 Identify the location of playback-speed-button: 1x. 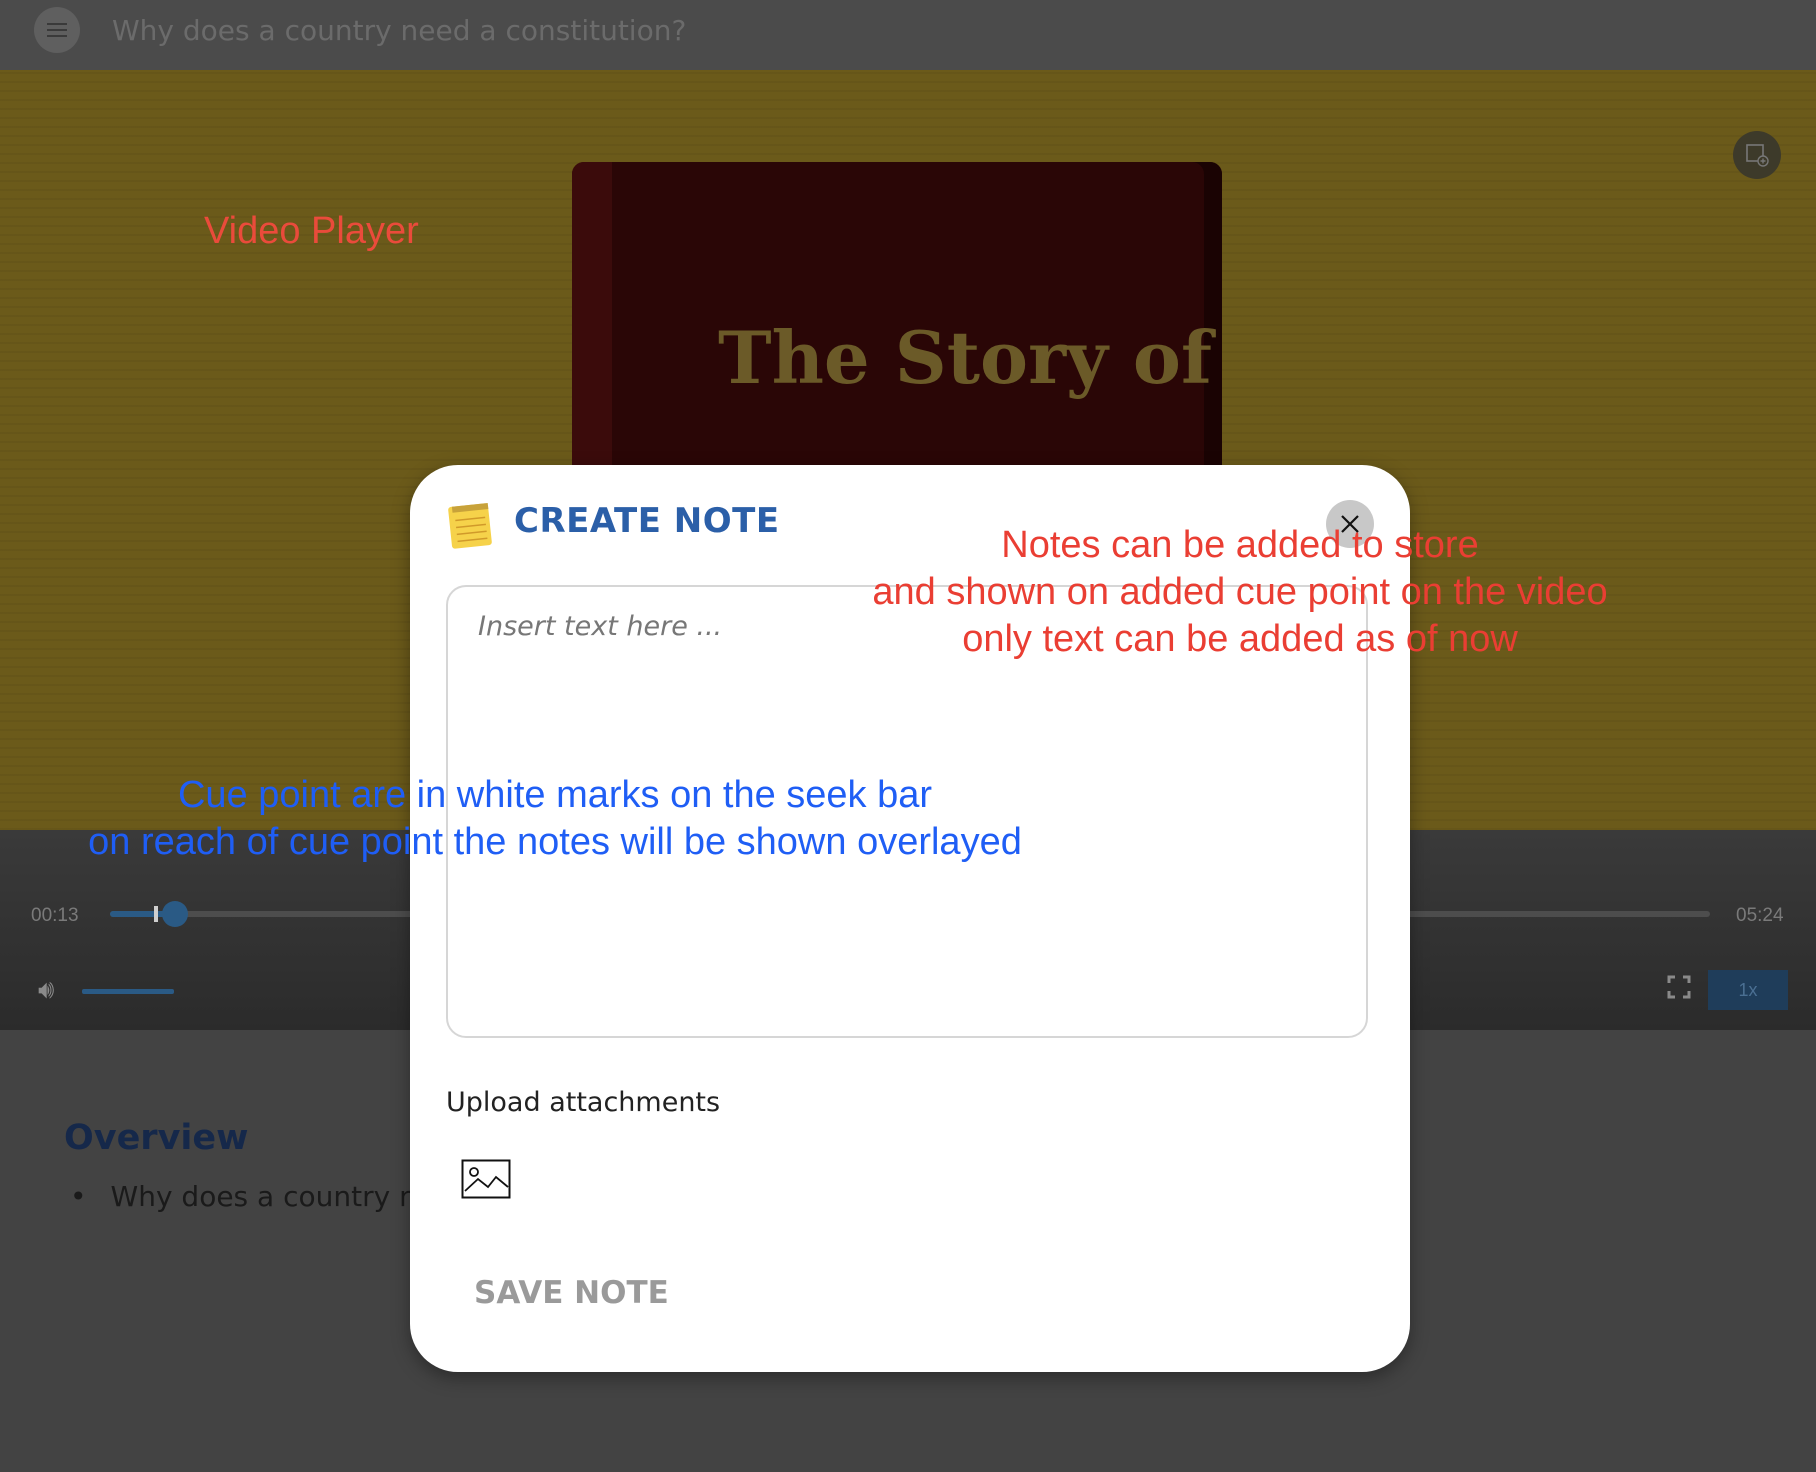
(1748, 990).